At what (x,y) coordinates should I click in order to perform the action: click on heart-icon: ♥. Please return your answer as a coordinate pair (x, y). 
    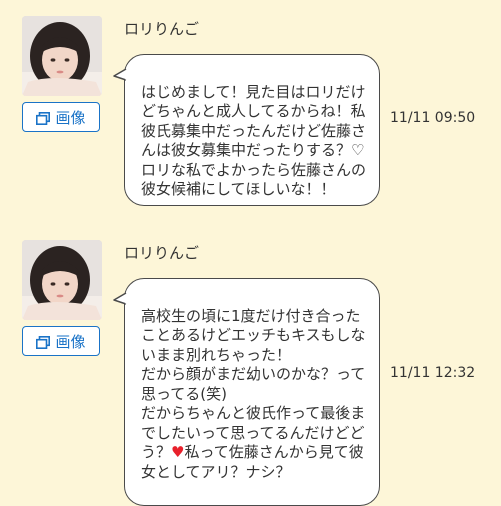
    Looking at the image, I should click on (178, 452).